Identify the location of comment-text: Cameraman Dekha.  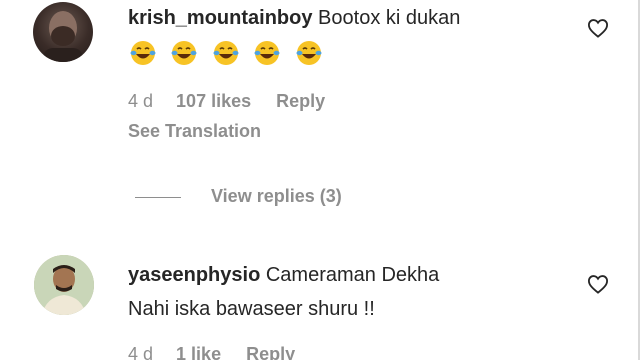
(352, 275).